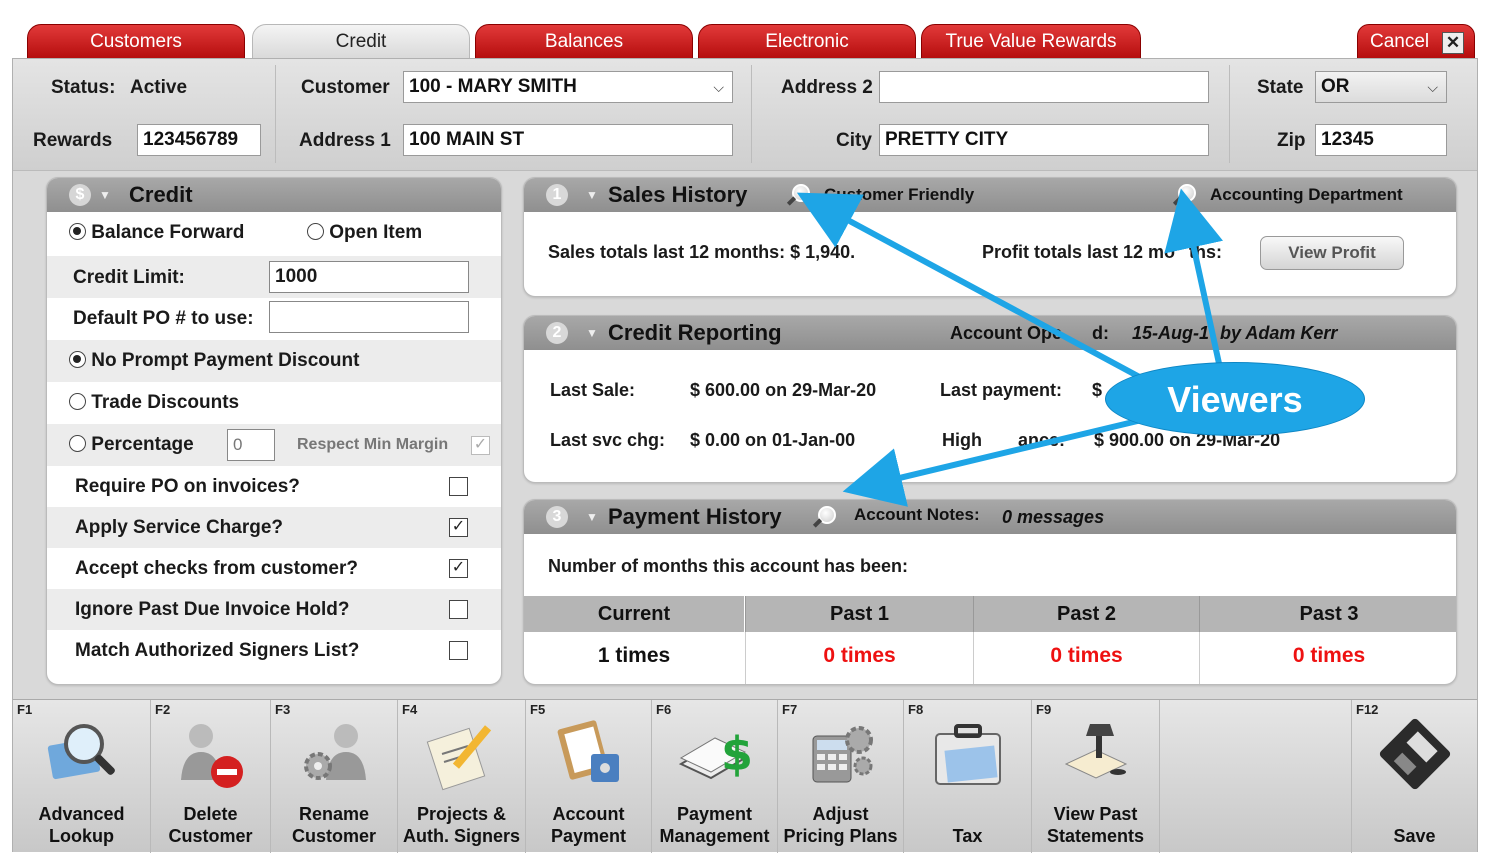  What do you see at coordinates (1095, 825) in the screenshot?
I see `button-label: View Past Statements` at bounding box center [1095, 825].